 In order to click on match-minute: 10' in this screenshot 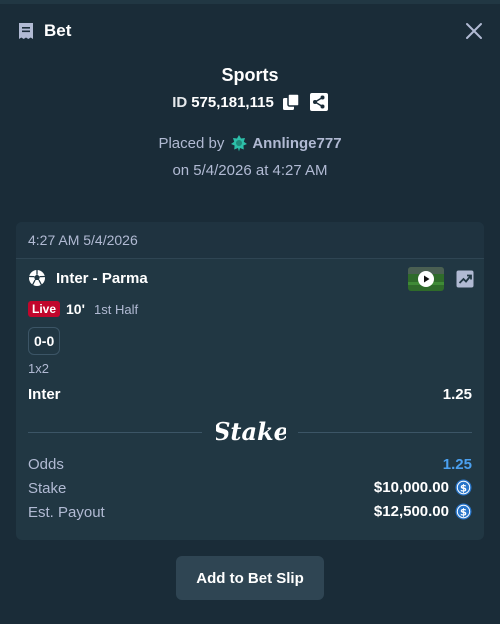, I will do `click(75, 309)`.